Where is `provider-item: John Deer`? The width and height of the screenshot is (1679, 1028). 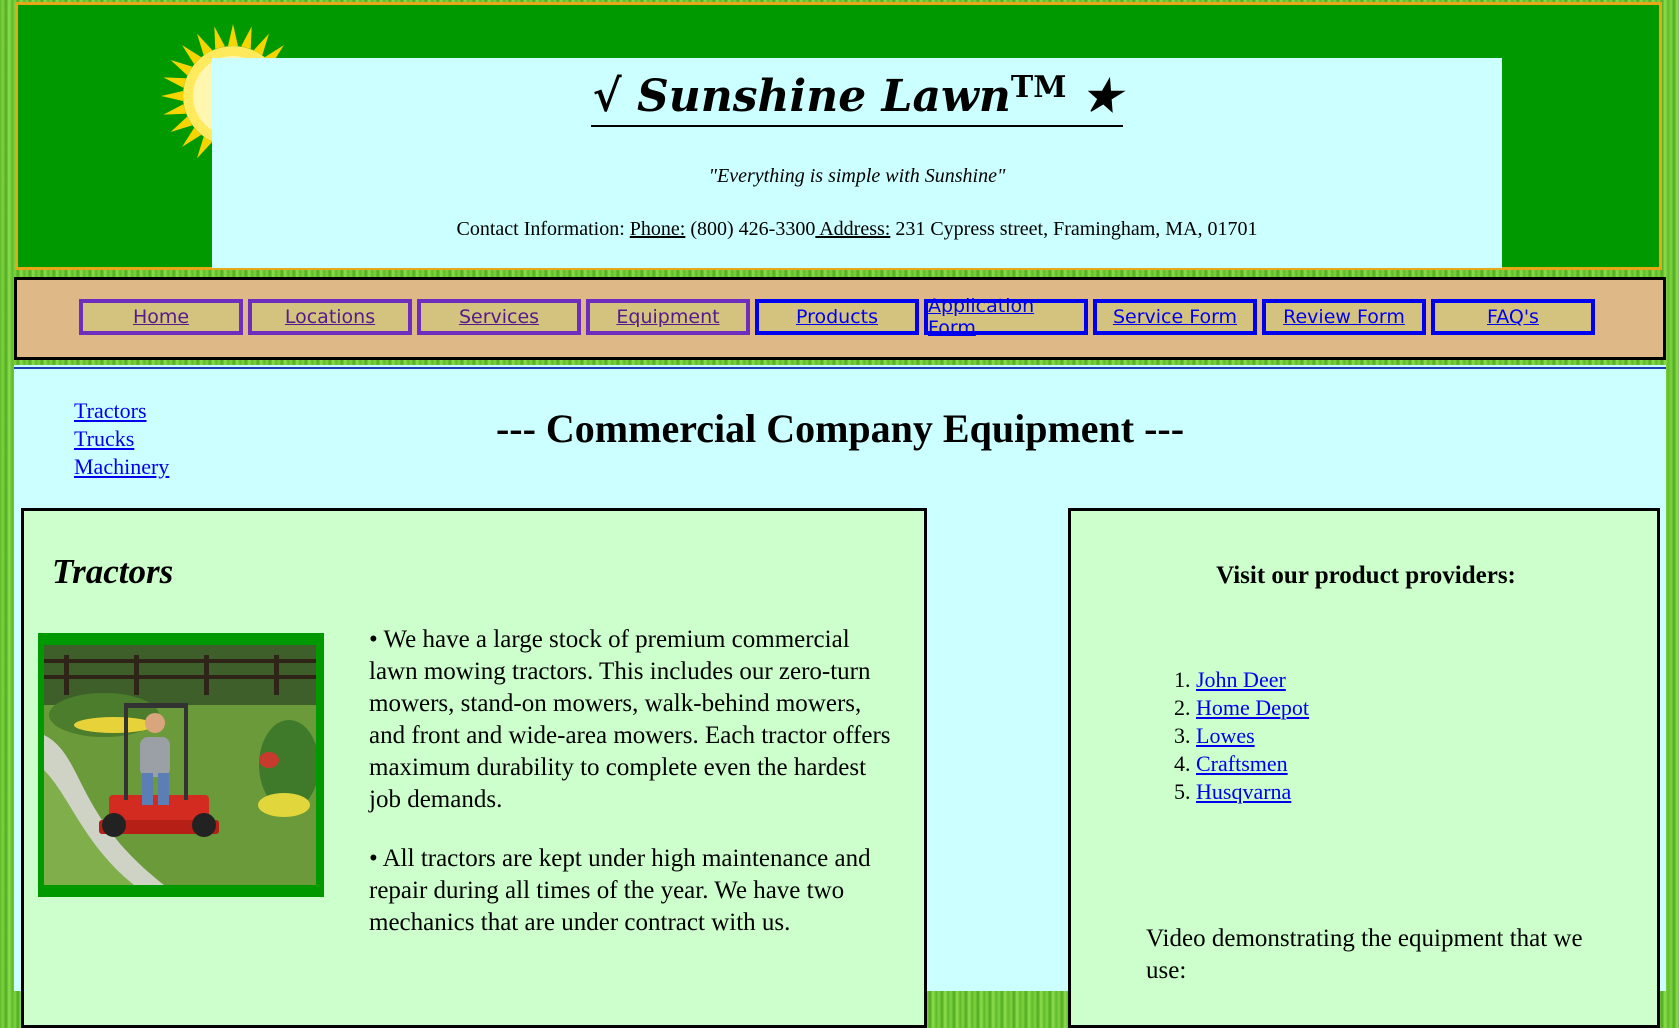
provider-item: John Deer is located at coordinates (1252, 680).